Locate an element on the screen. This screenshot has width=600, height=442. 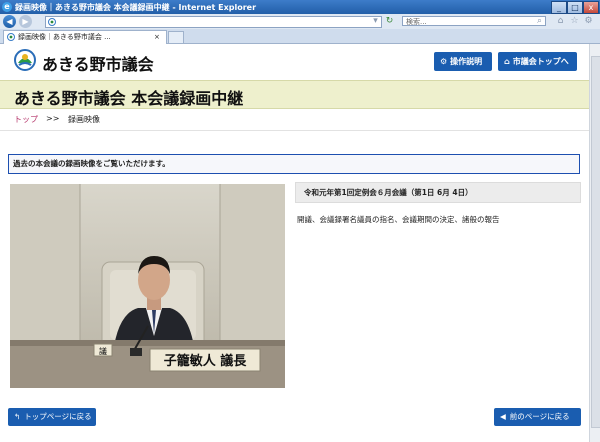
previous-page-button: ◀ 前のページに戻る is located at coordinates (537, 417).